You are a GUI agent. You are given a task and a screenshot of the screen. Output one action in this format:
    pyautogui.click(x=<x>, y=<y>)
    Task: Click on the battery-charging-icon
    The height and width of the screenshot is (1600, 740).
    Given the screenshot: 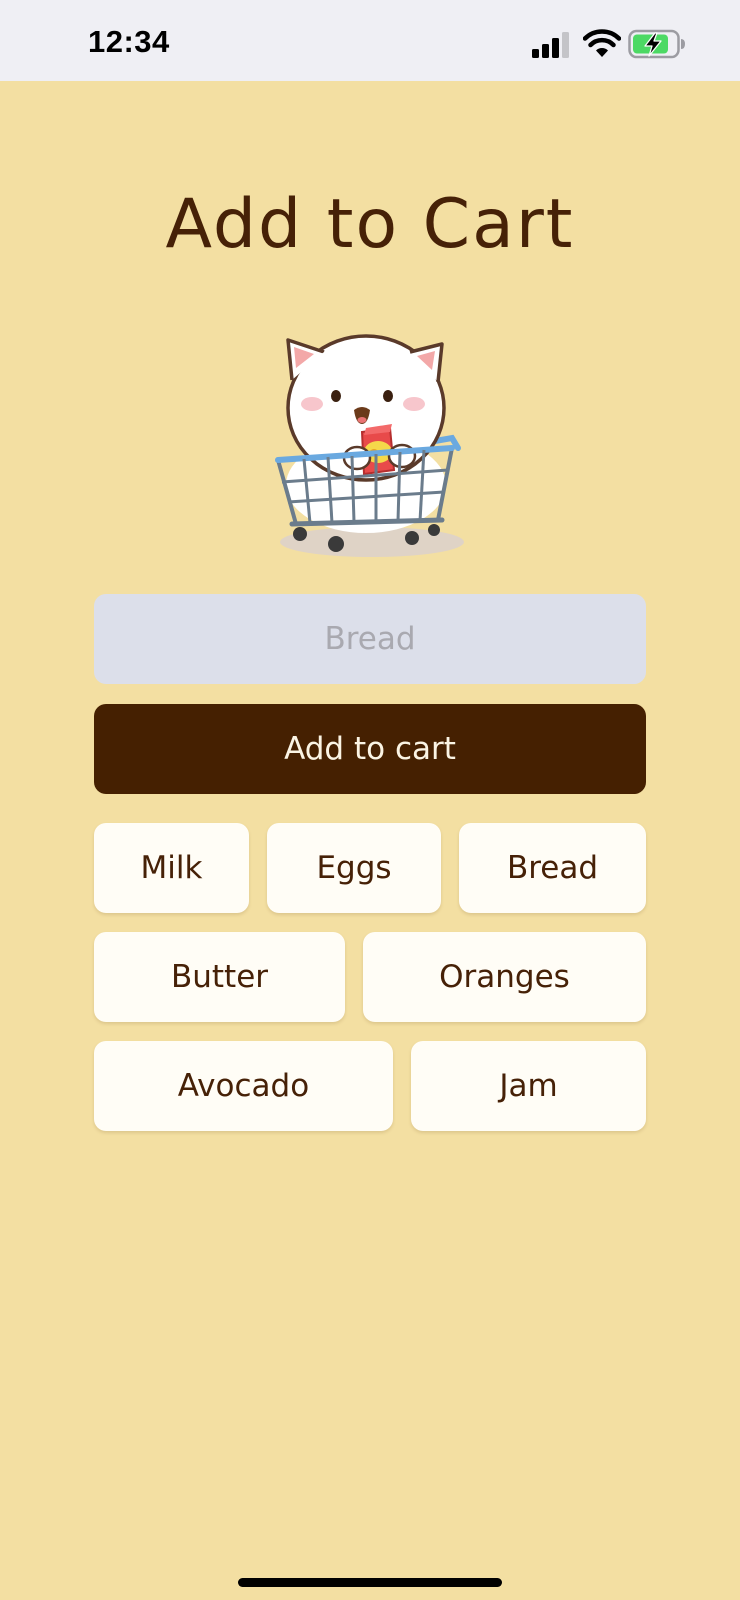 What is the action you would take?
    pyautogui.click(x=656, y=44)
    